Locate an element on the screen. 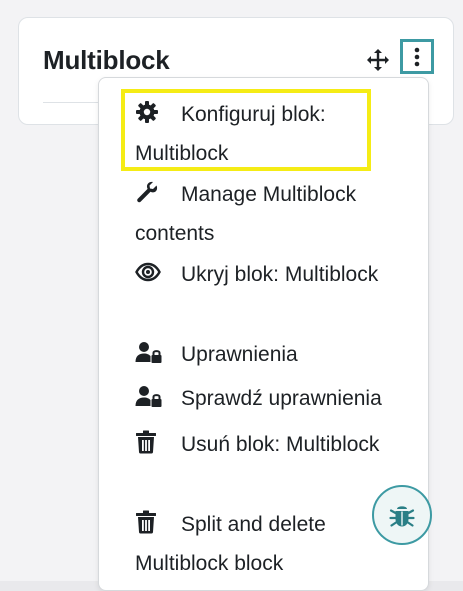 The image size is (463, 591). menu-item-label: Split and delete Multiblock block is located at coordinates (230, 544).